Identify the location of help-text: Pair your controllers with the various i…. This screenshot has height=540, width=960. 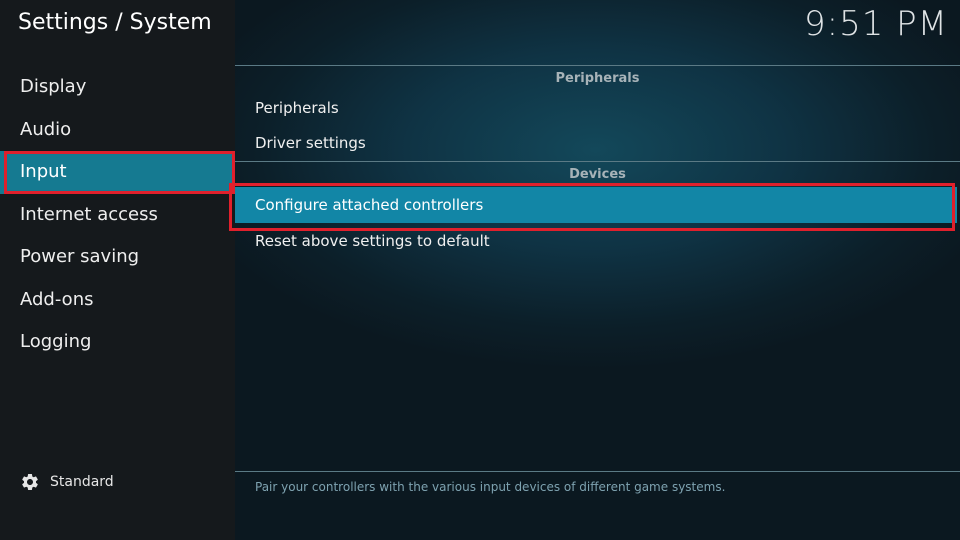
(490, 487).